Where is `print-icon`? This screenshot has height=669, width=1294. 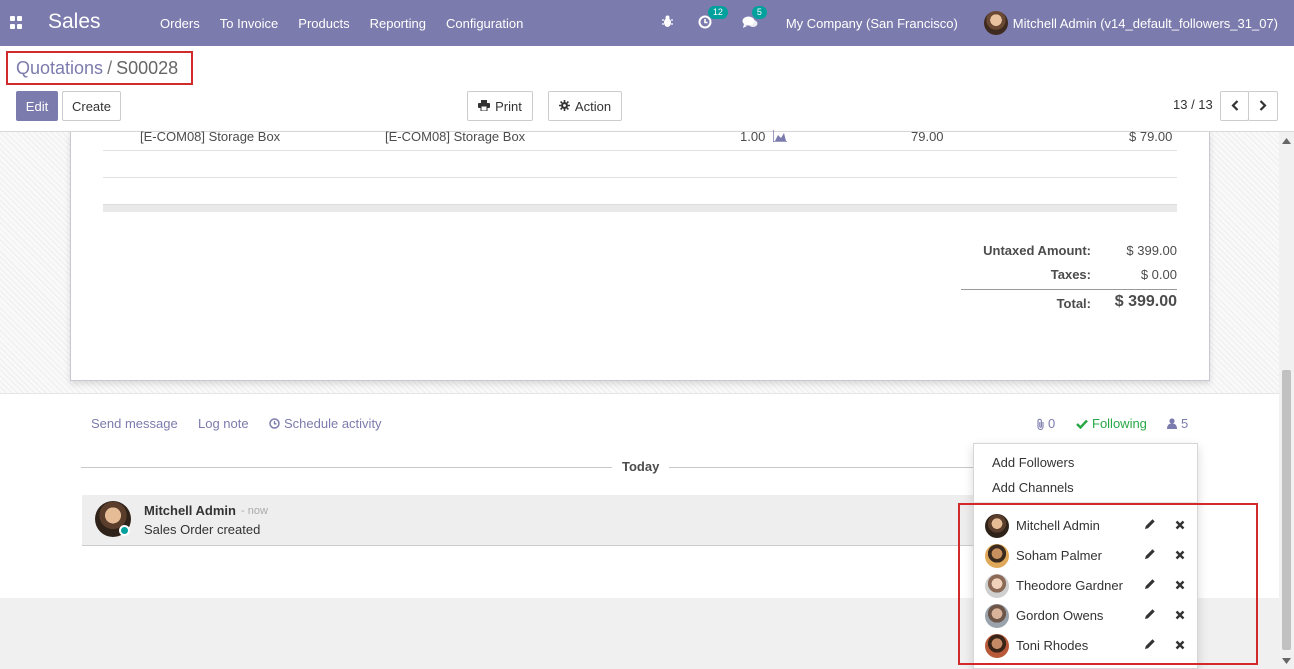
print-icon is located at coordinates (484, 106).